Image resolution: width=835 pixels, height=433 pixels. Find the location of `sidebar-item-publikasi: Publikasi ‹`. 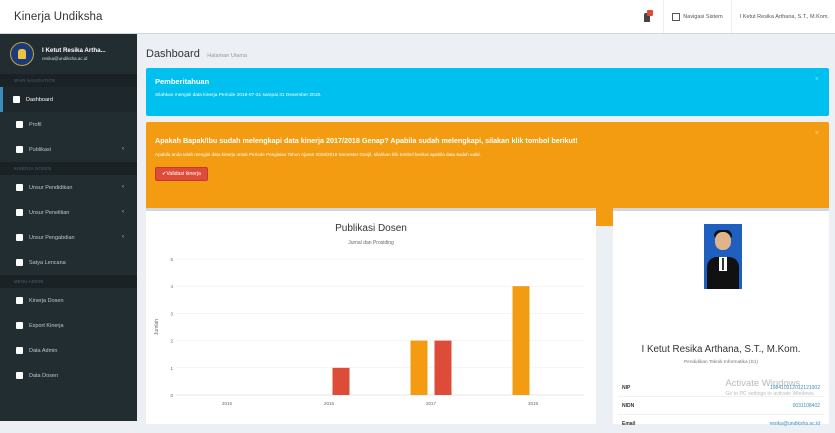

sidebar-item-publikasi: Publikasi ‹ is located at coordinates (68, 149).